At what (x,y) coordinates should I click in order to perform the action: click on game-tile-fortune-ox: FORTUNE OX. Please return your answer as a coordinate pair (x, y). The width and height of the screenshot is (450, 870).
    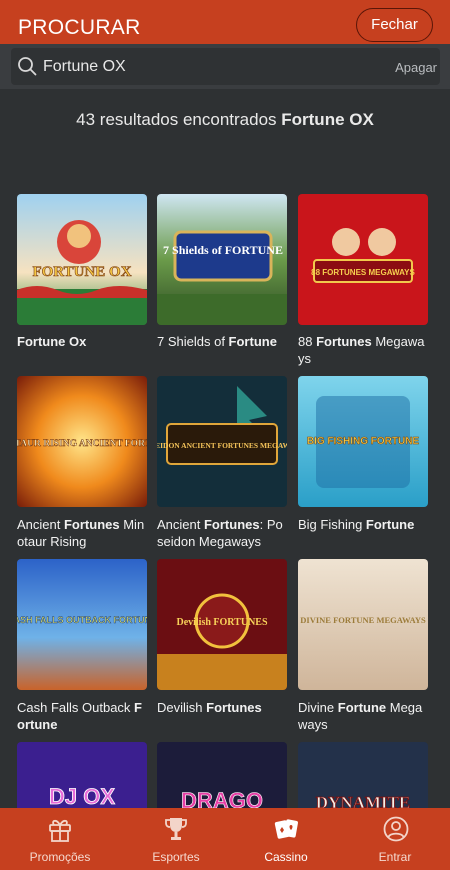
    Looking at the image, I should click on (82, 259).